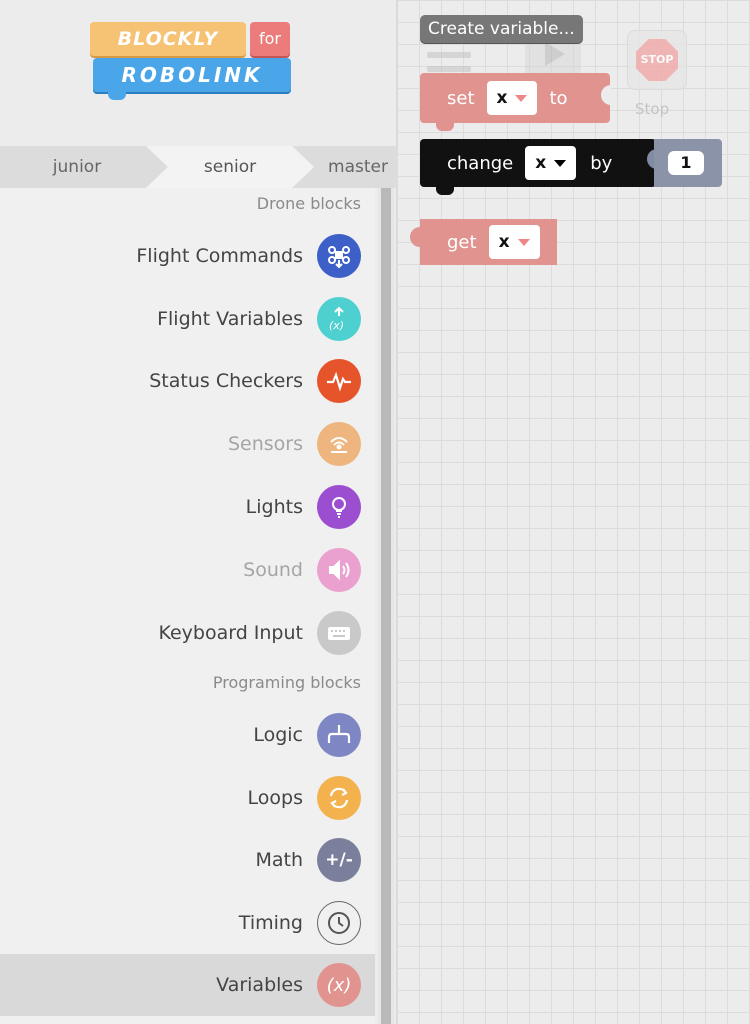 The width and height of the screenshot is (750, 1024). Describe the element at coordinates (286, 682) in the screenshot. I see `section-label-programming-blocks: Programing blocks` at that location.